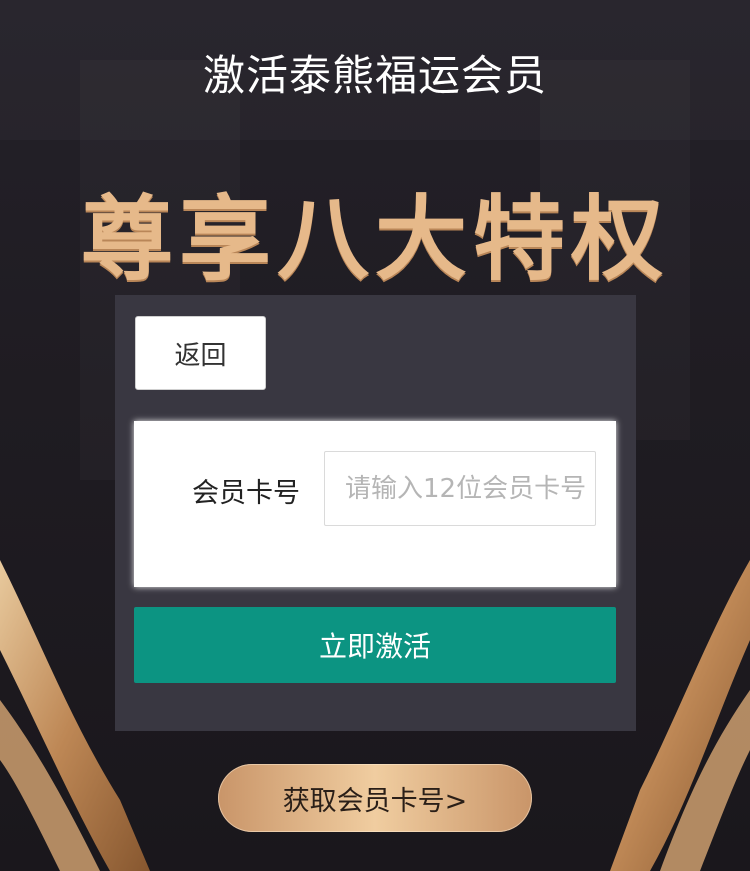 This screenshot has height=871, width=750. What do you see at coordinates (246, 493) in the screenshot?
I see `card-number-label: 会员卡号` at bounding box center [246, 493].